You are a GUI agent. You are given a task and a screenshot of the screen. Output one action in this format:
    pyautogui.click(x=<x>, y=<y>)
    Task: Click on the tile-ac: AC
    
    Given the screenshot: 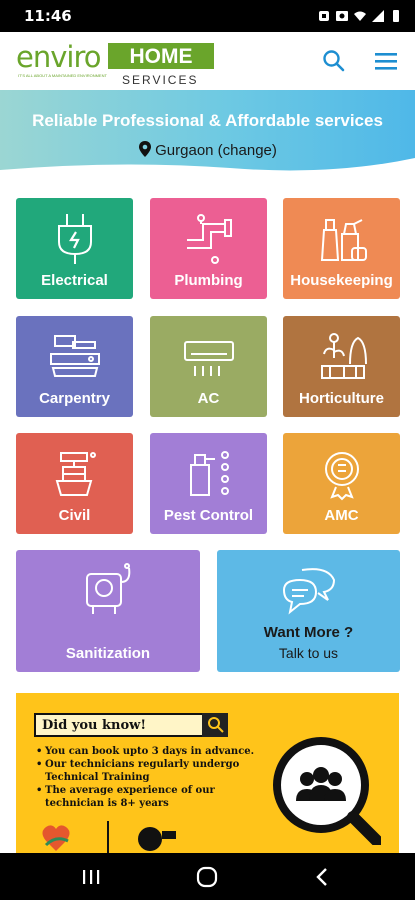 What is the action you would take?
    pyautogui.click(x=208, y=366)
    